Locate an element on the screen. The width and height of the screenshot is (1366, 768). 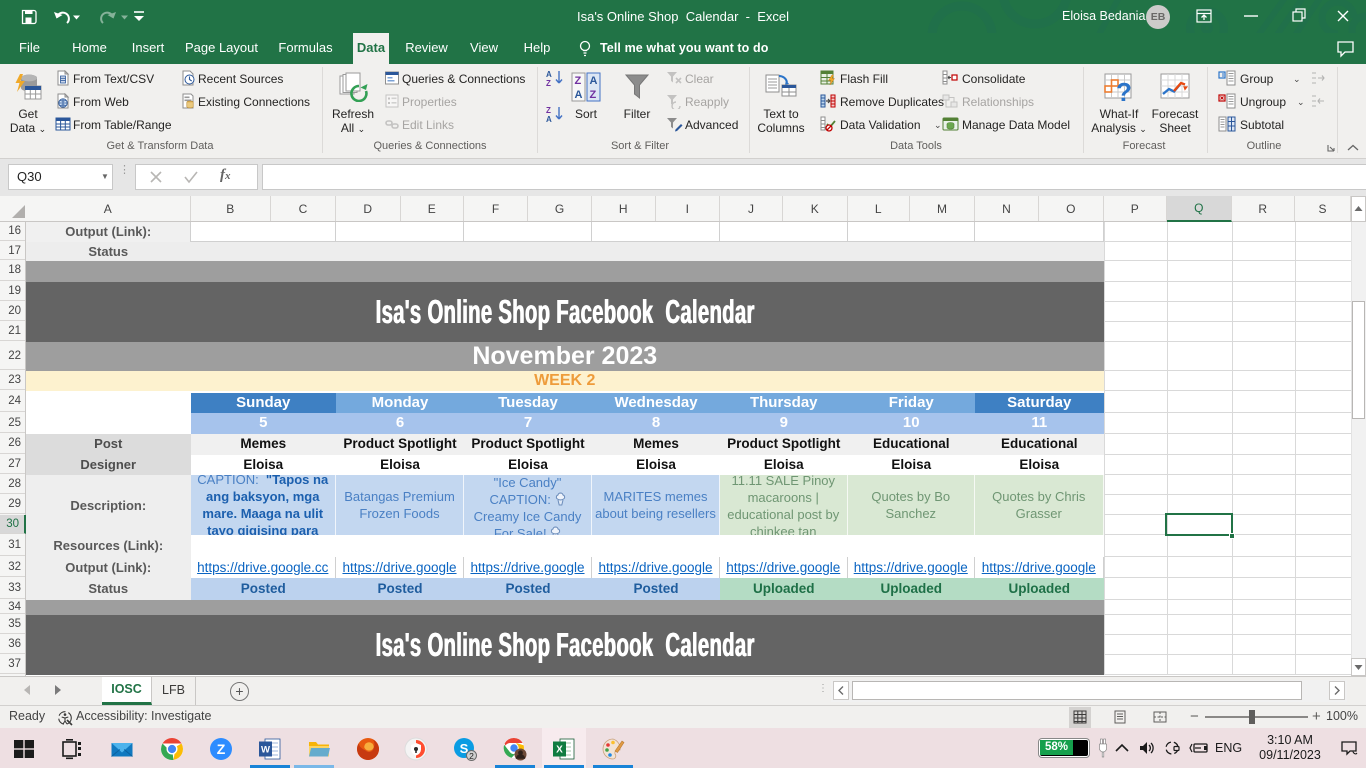
svg-text: X is located at coordinates (559, 750).